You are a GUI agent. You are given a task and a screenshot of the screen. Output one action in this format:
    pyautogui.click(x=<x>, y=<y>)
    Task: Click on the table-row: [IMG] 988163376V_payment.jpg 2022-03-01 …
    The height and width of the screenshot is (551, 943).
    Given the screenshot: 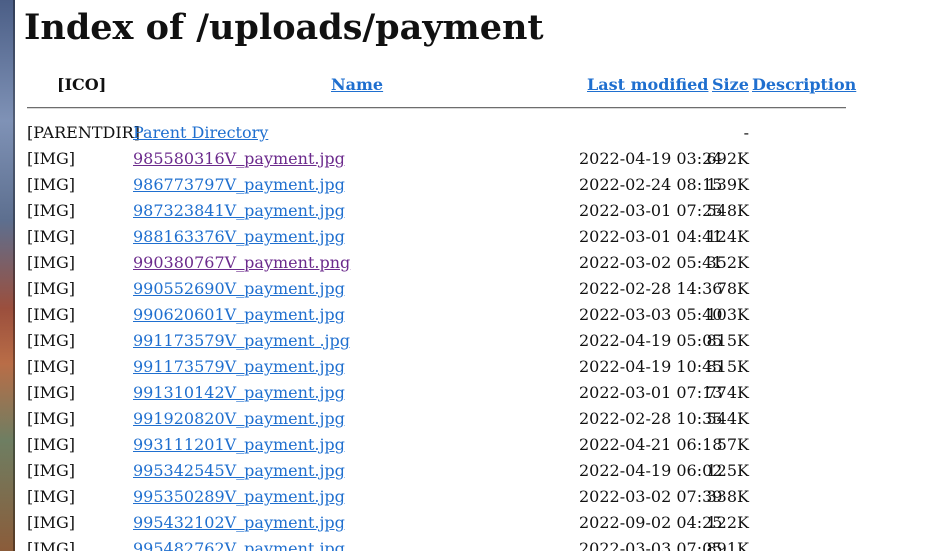 What is the action you would take?
    pyautogui.click(x=479, y=238)
    